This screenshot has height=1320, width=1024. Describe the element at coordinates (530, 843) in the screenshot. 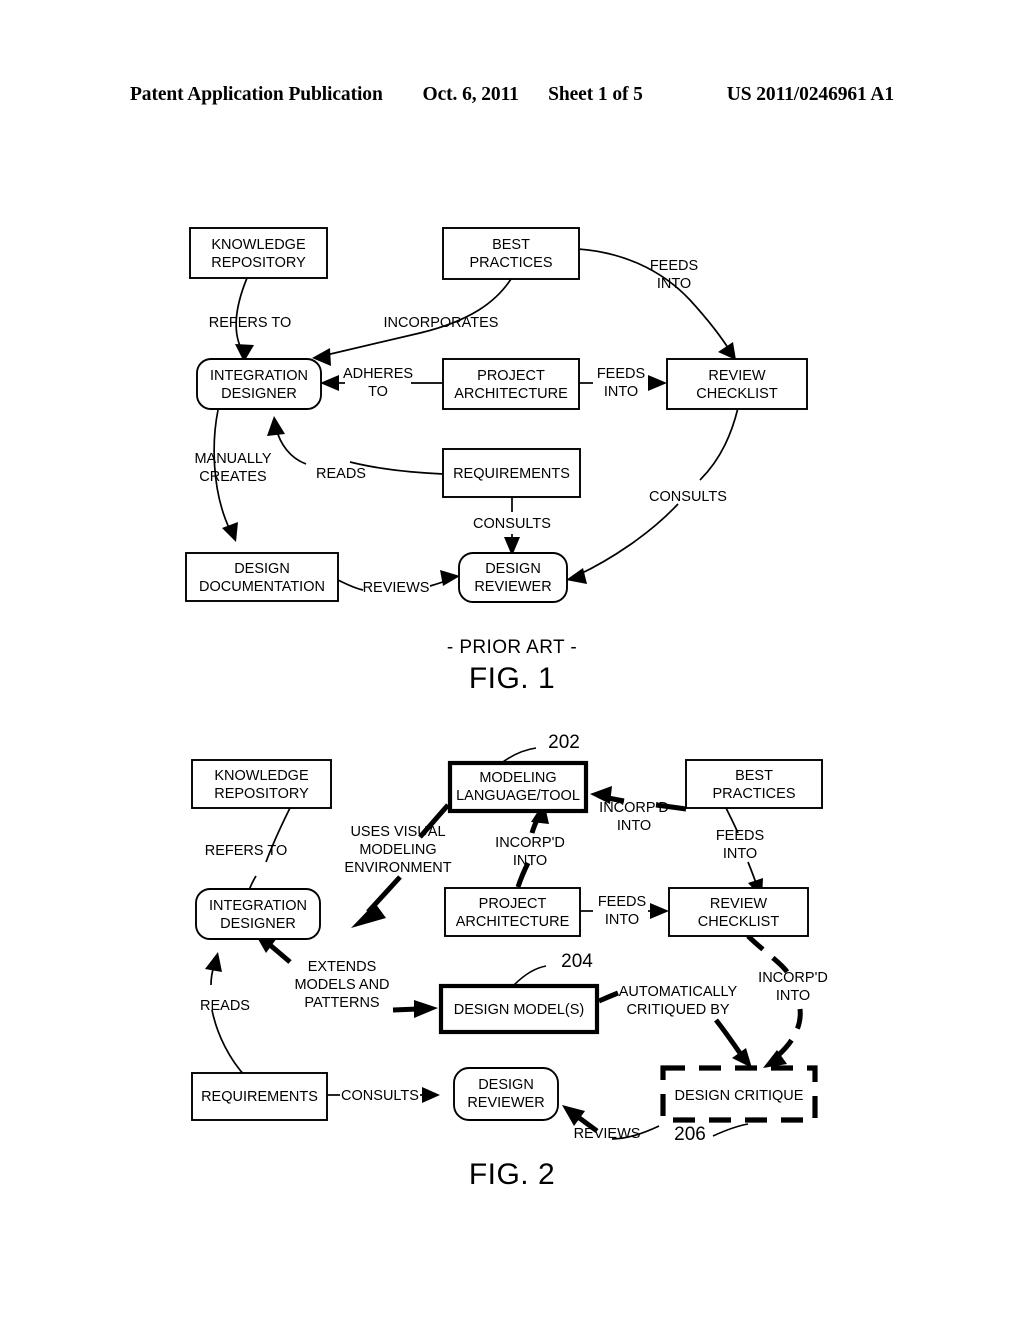

I see `fig2-label-incorpd-into-pa-line1: INCORP'D` at that location.